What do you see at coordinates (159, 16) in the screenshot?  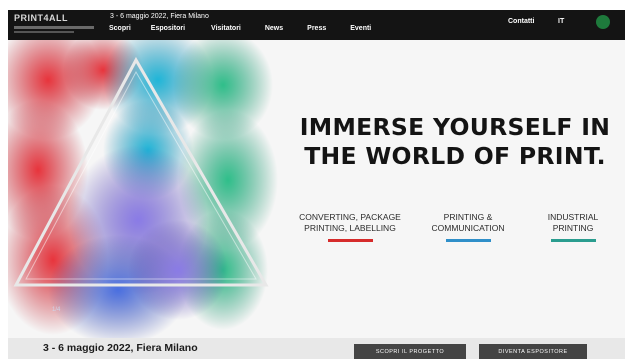 I see `event-dates: 3 - 6 maggio 2022, Fiera Milano` at bounding box center [159, 16].